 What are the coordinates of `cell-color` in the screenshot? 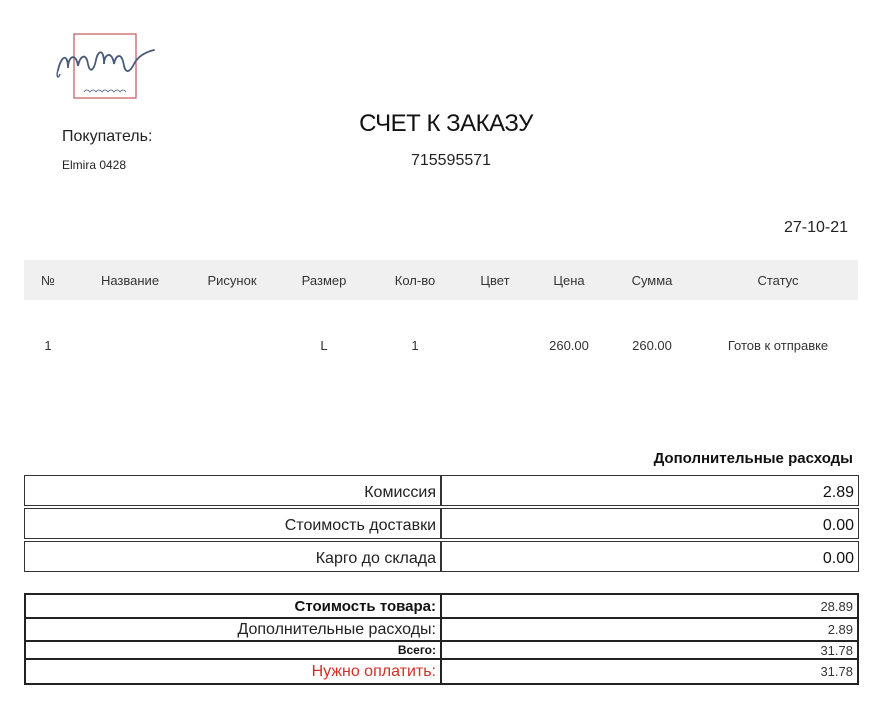 It's located at (495, 345).